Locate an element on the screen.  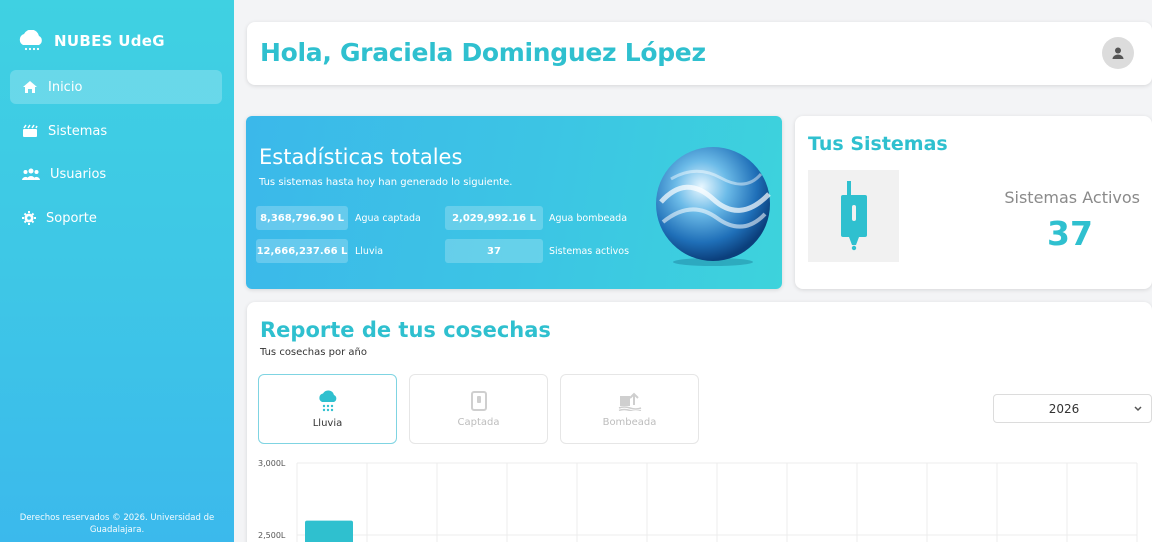
sidebar-item-usuarios: Usuarios is located at coordinates (116, 174).